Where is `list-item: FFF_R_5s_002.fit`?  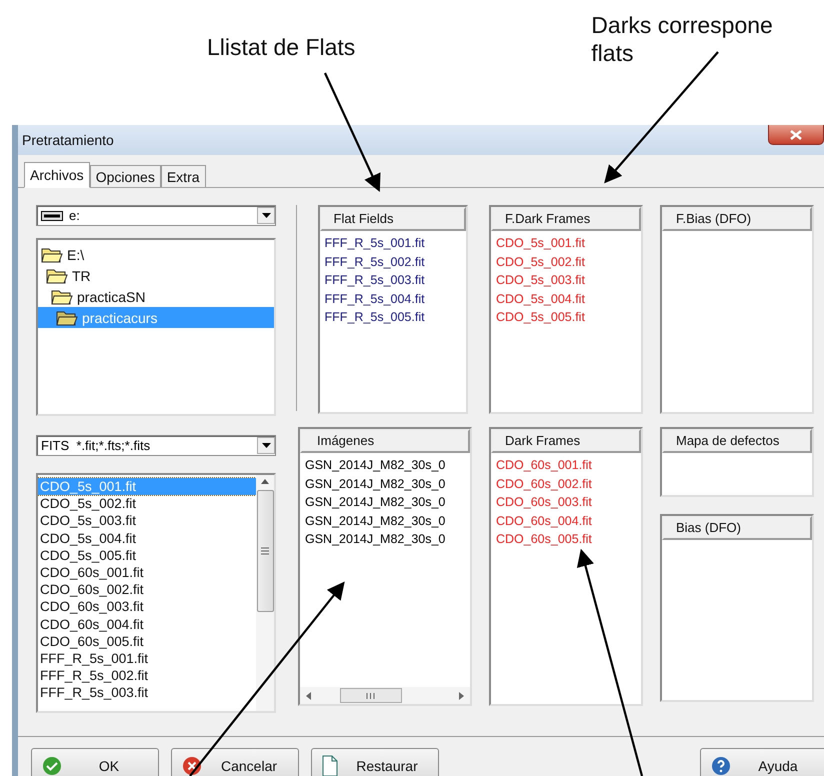 list-item: FFF_R_5s_002.fit is located at coordinates (395, 261).